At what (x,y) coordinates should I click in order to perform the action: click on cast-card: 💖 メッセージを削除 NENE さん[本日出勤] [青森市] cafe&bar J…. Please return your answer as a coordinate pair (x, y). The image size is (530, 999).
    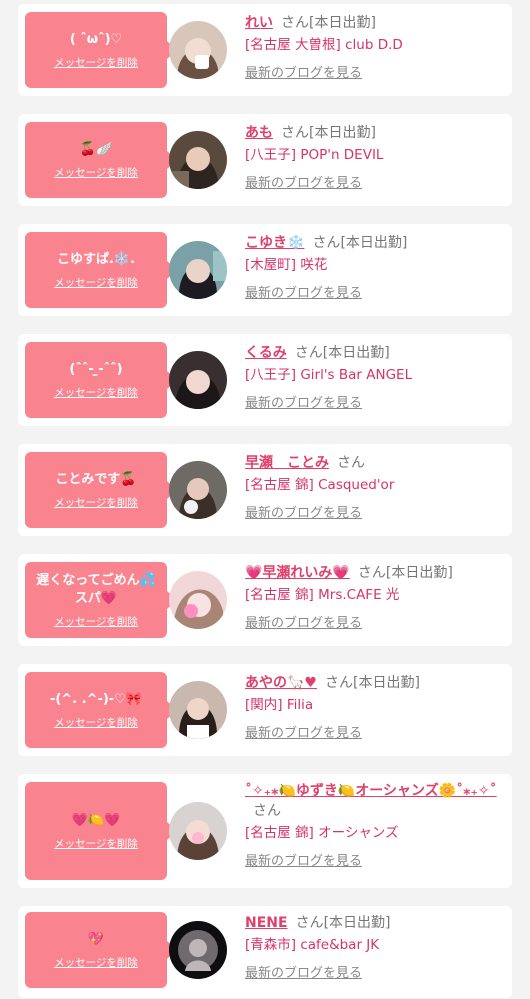
    Looking at the image, I should click on (265, 952).